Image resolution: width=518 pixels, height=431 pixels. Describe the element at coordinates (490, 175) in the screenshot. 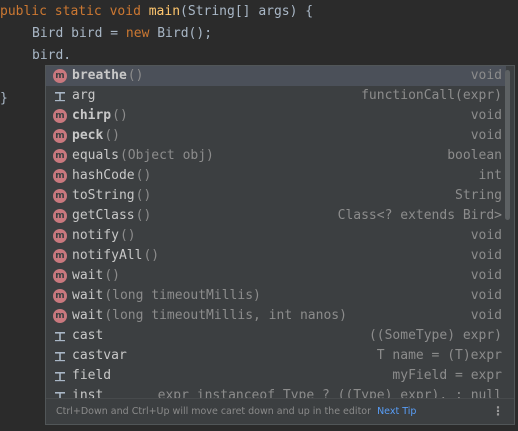

I see `completion-item-type: int` at that location.